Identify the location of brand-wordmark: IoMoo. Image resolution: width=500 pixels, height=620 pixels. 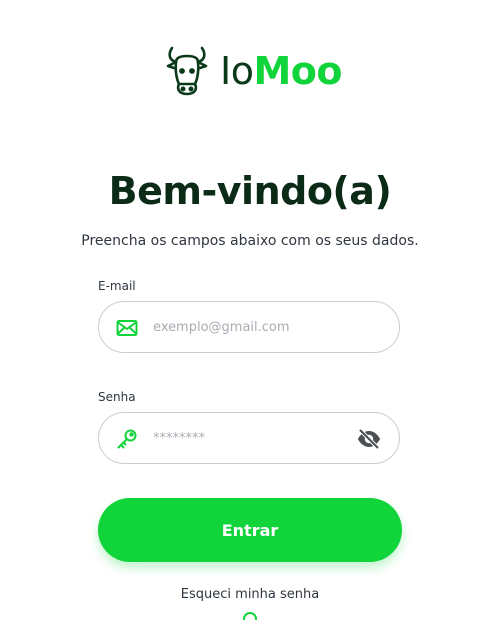
(281, 71).